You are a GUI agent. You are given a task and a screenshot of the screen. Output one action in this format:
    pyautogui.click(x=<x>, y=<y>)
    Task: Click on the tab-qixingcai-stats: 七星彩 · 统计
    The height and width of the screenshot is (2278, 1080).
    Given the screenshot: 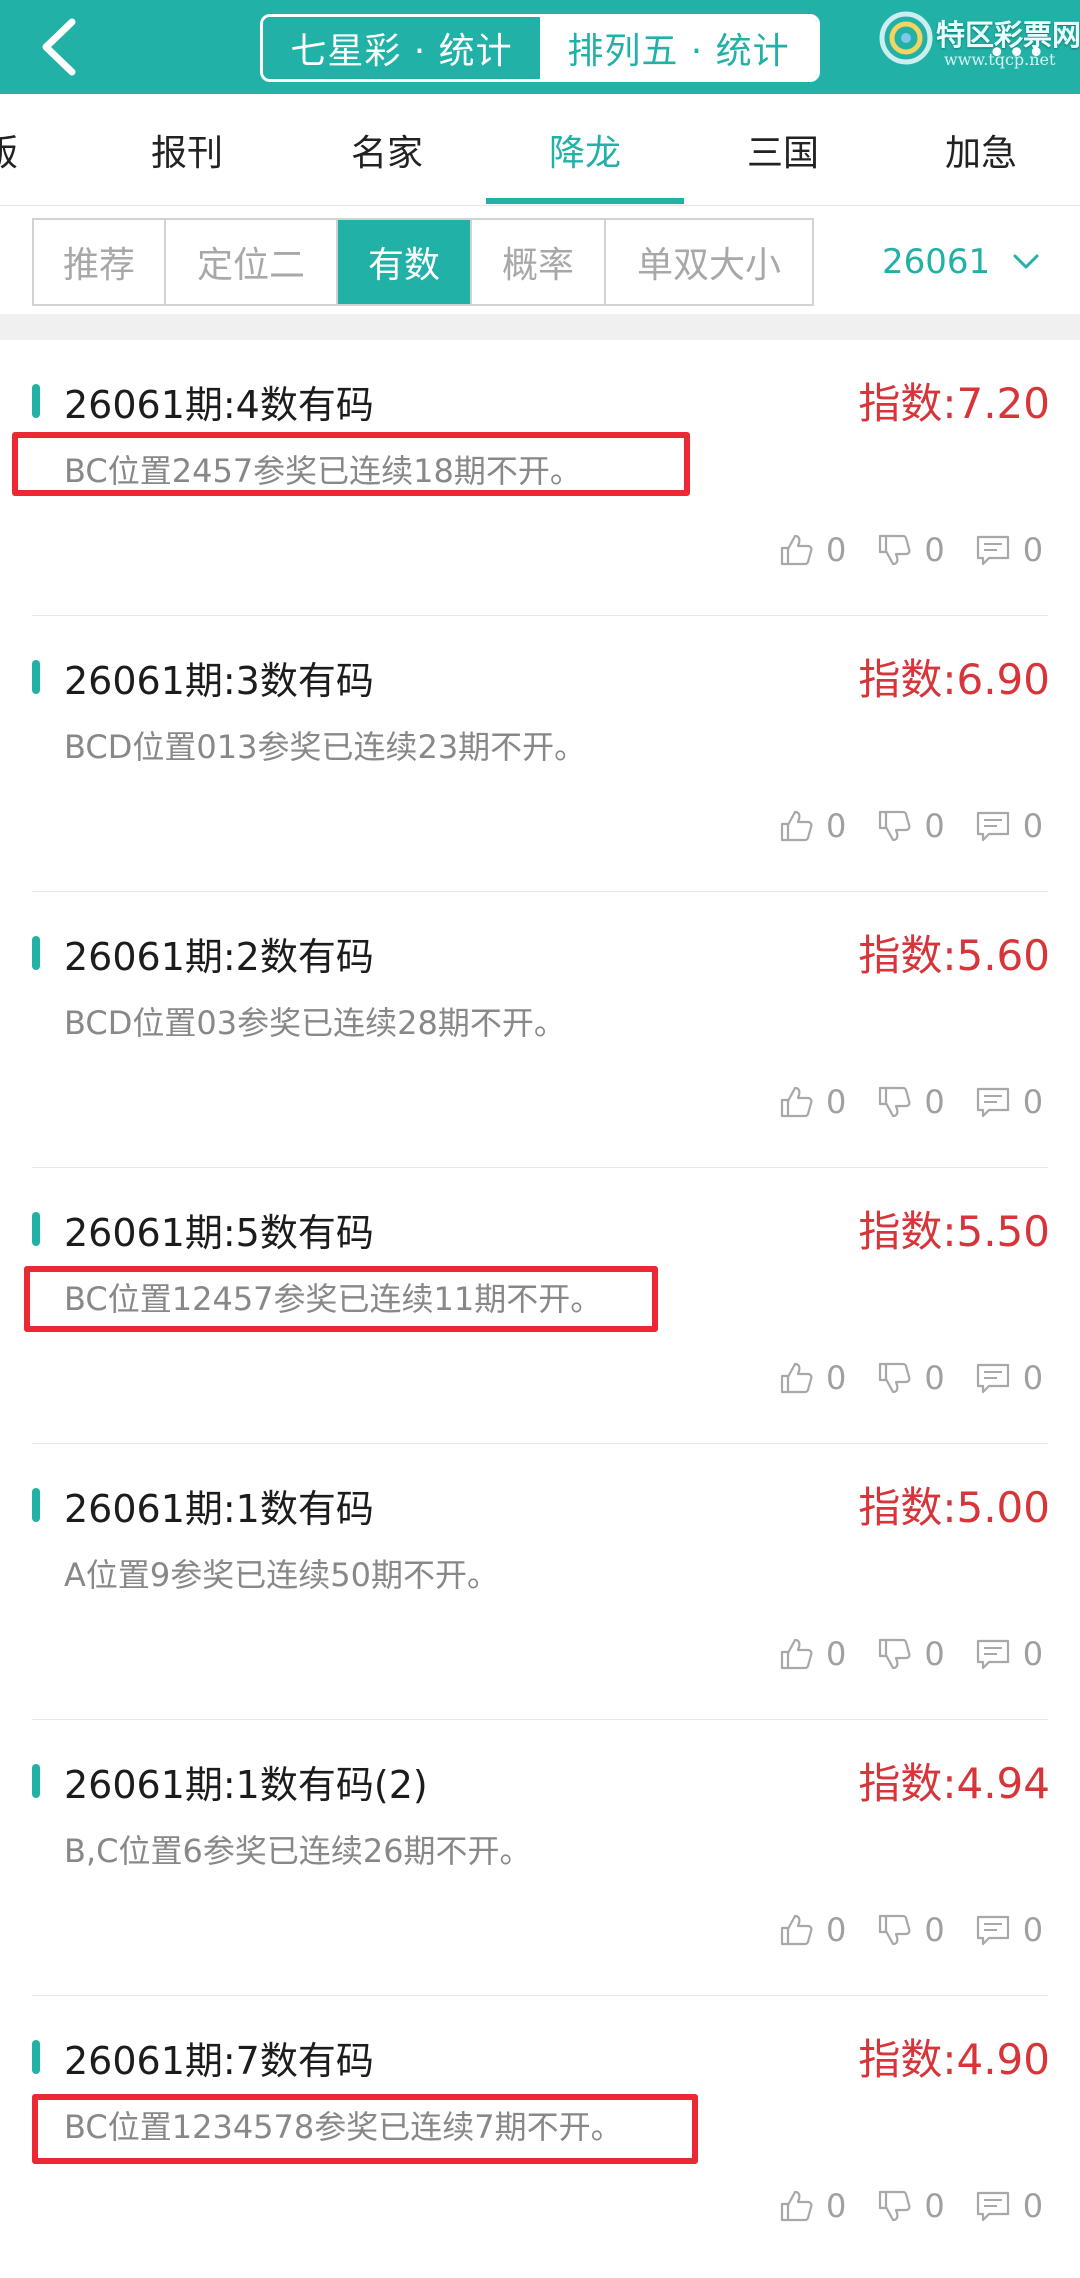 What is the action you would take?
    pyautogui.click(x=401, y=48)
    